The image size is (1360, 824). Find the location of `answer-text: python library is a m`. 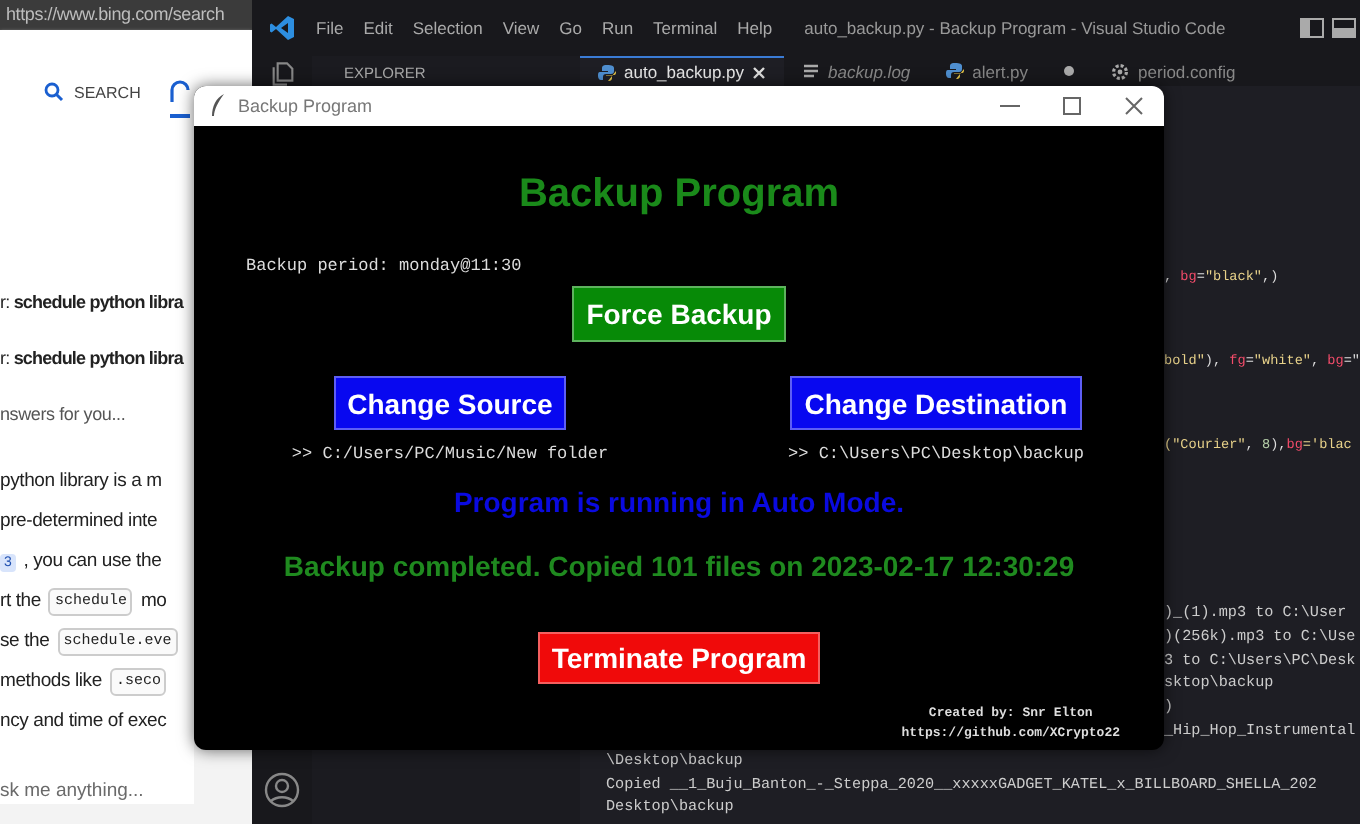

answer-text: python library is a m is located at coordinates (81, 482).